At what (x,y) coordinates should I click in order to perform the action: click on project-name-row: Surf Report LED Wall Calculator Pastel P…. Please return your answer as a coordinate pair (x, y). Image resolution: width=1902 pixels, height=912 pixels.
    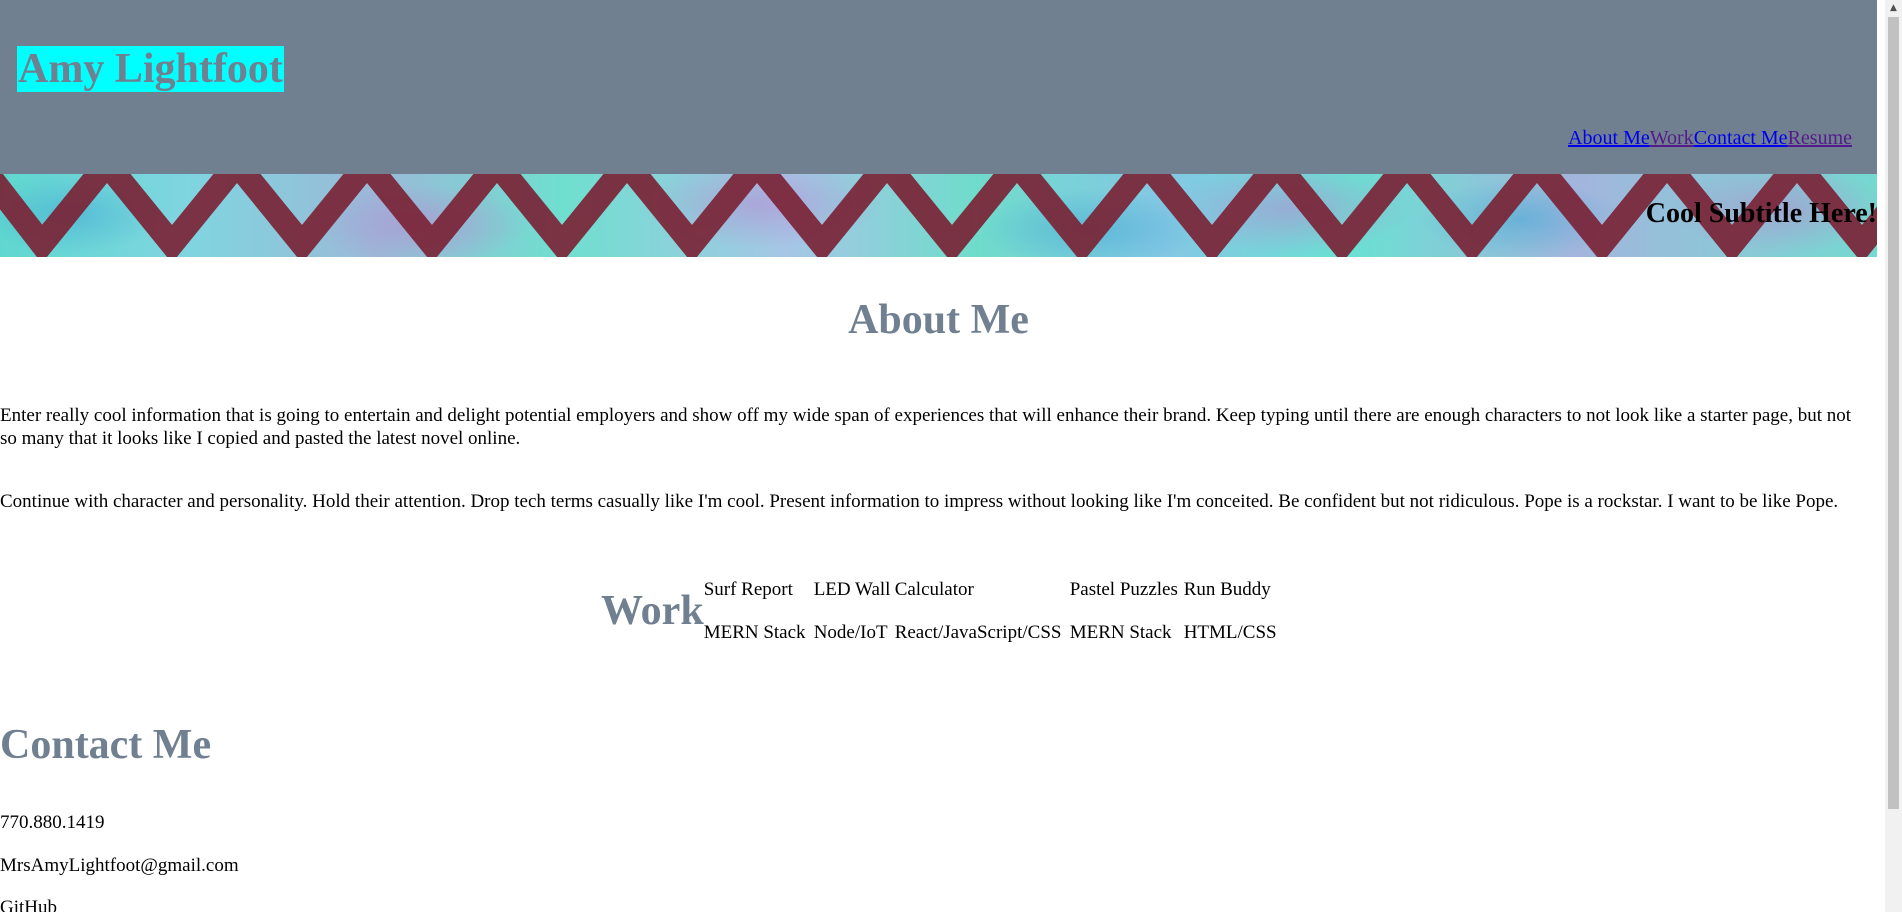
    Looking at the image, I should click on (990, 589).